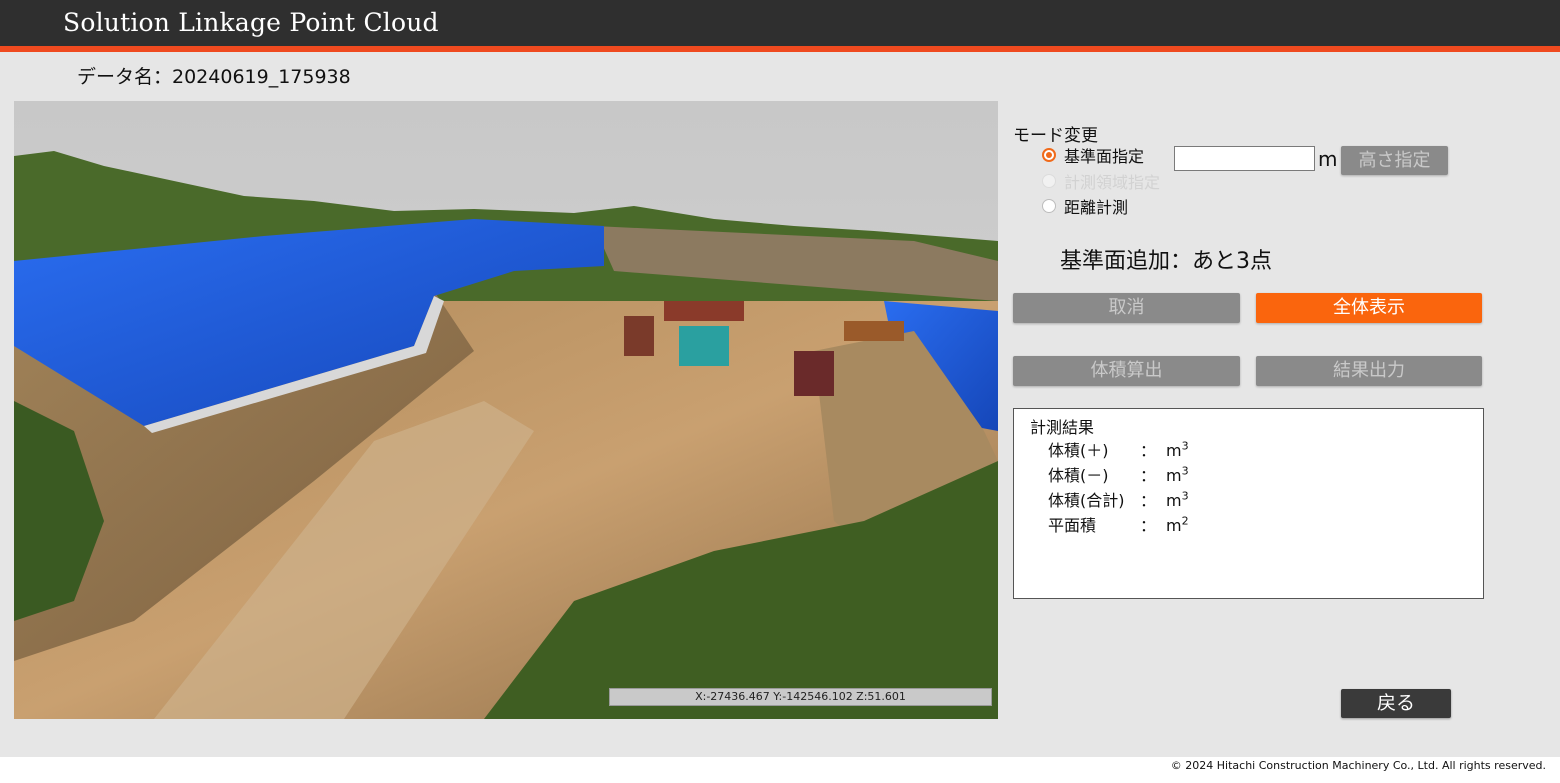 The height and width of the screenshot is (783, 1560). Describe the element at coordinates (1126, 308) in the screenshot. I see `cancel-button: 取消` at that location.